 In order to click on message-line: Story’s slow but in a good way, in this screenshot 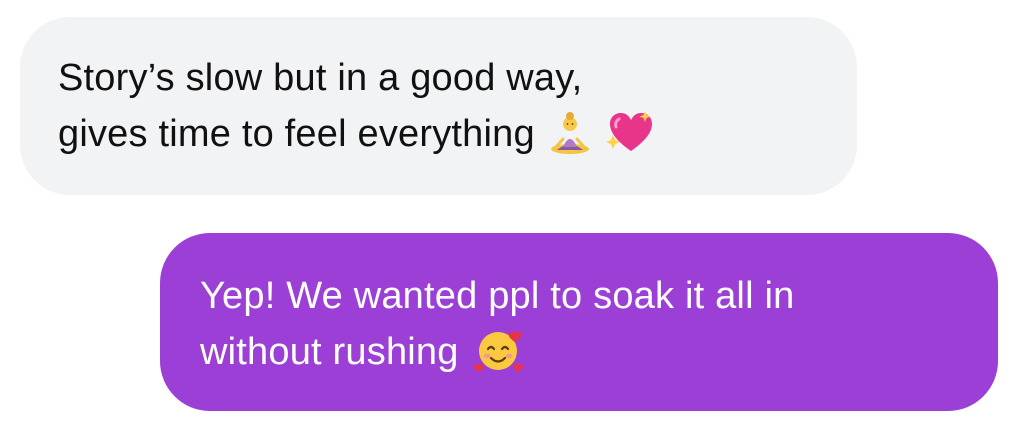, I will do `click(320, 78)`.